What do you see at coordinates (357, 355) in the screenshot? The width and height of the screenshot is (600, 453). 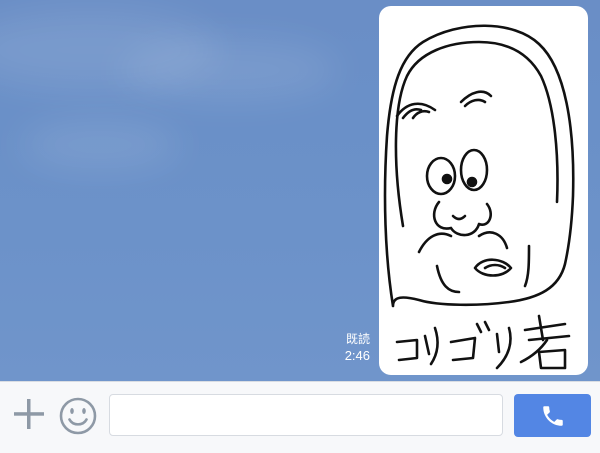 I see `message-timestamp: 2:46` at bounding box center [357, 355].